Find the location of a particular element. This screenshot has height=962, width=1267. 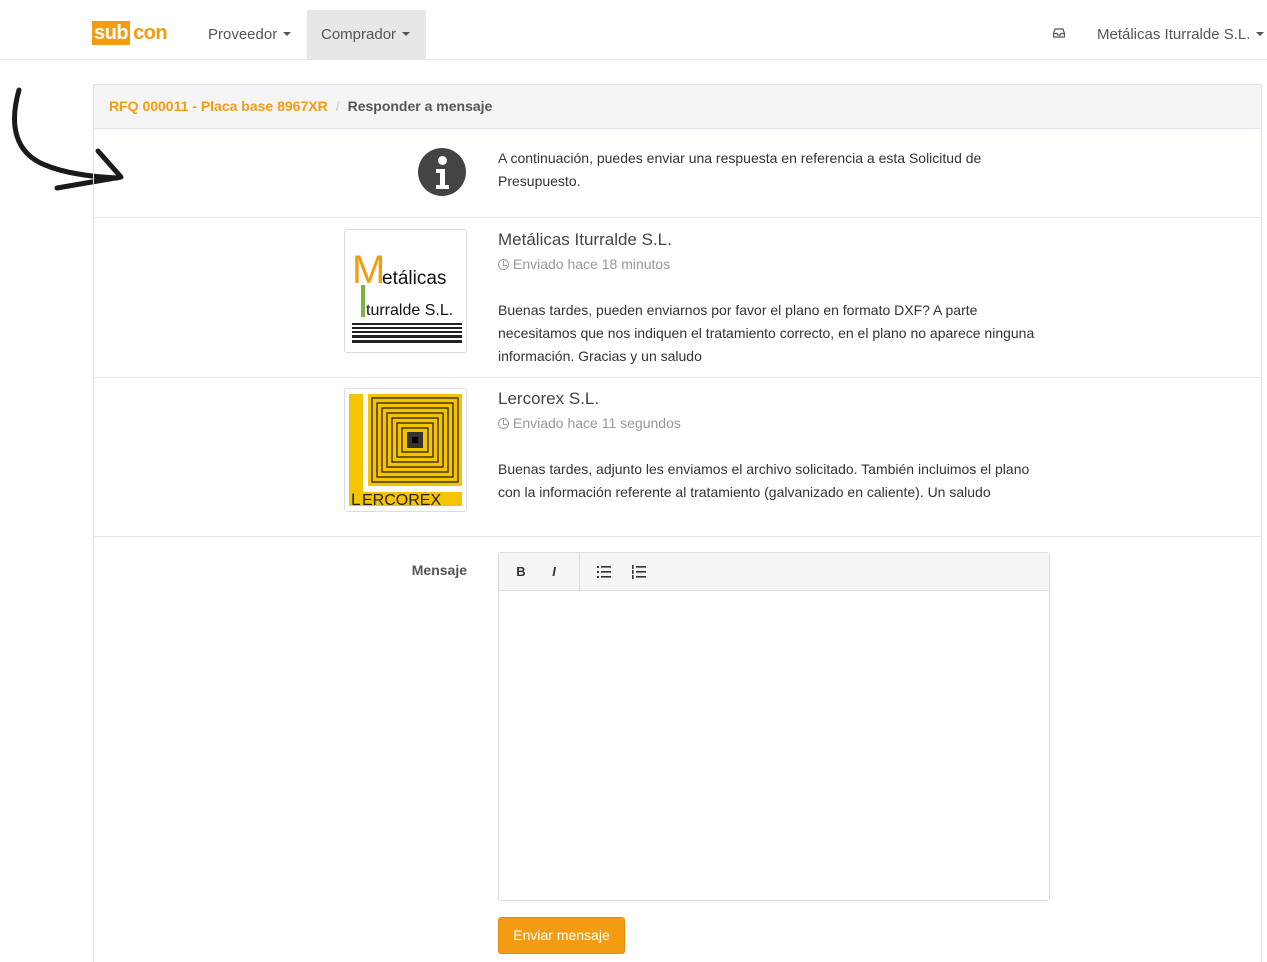

info-icon is located at coordinates (442, 172).